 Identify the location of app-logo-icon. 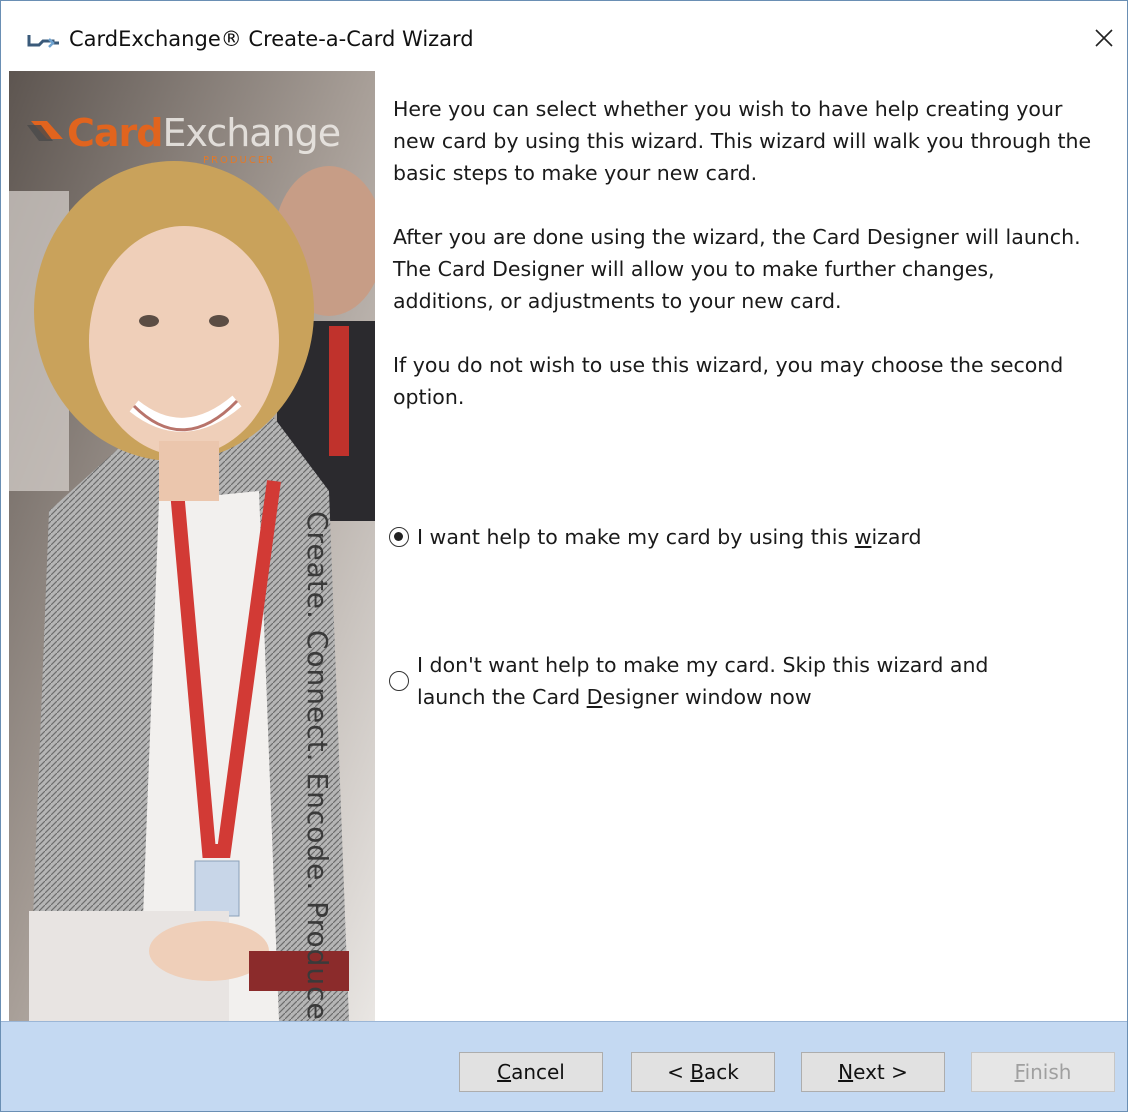
(43, 41).